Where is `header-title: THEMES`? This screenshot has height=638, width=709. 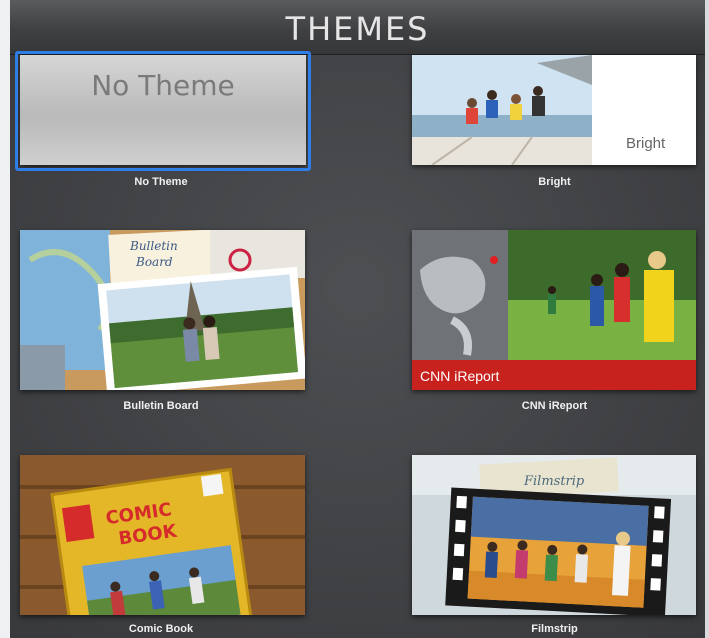 header-title: THEMES is located at coordinates (357, 29).